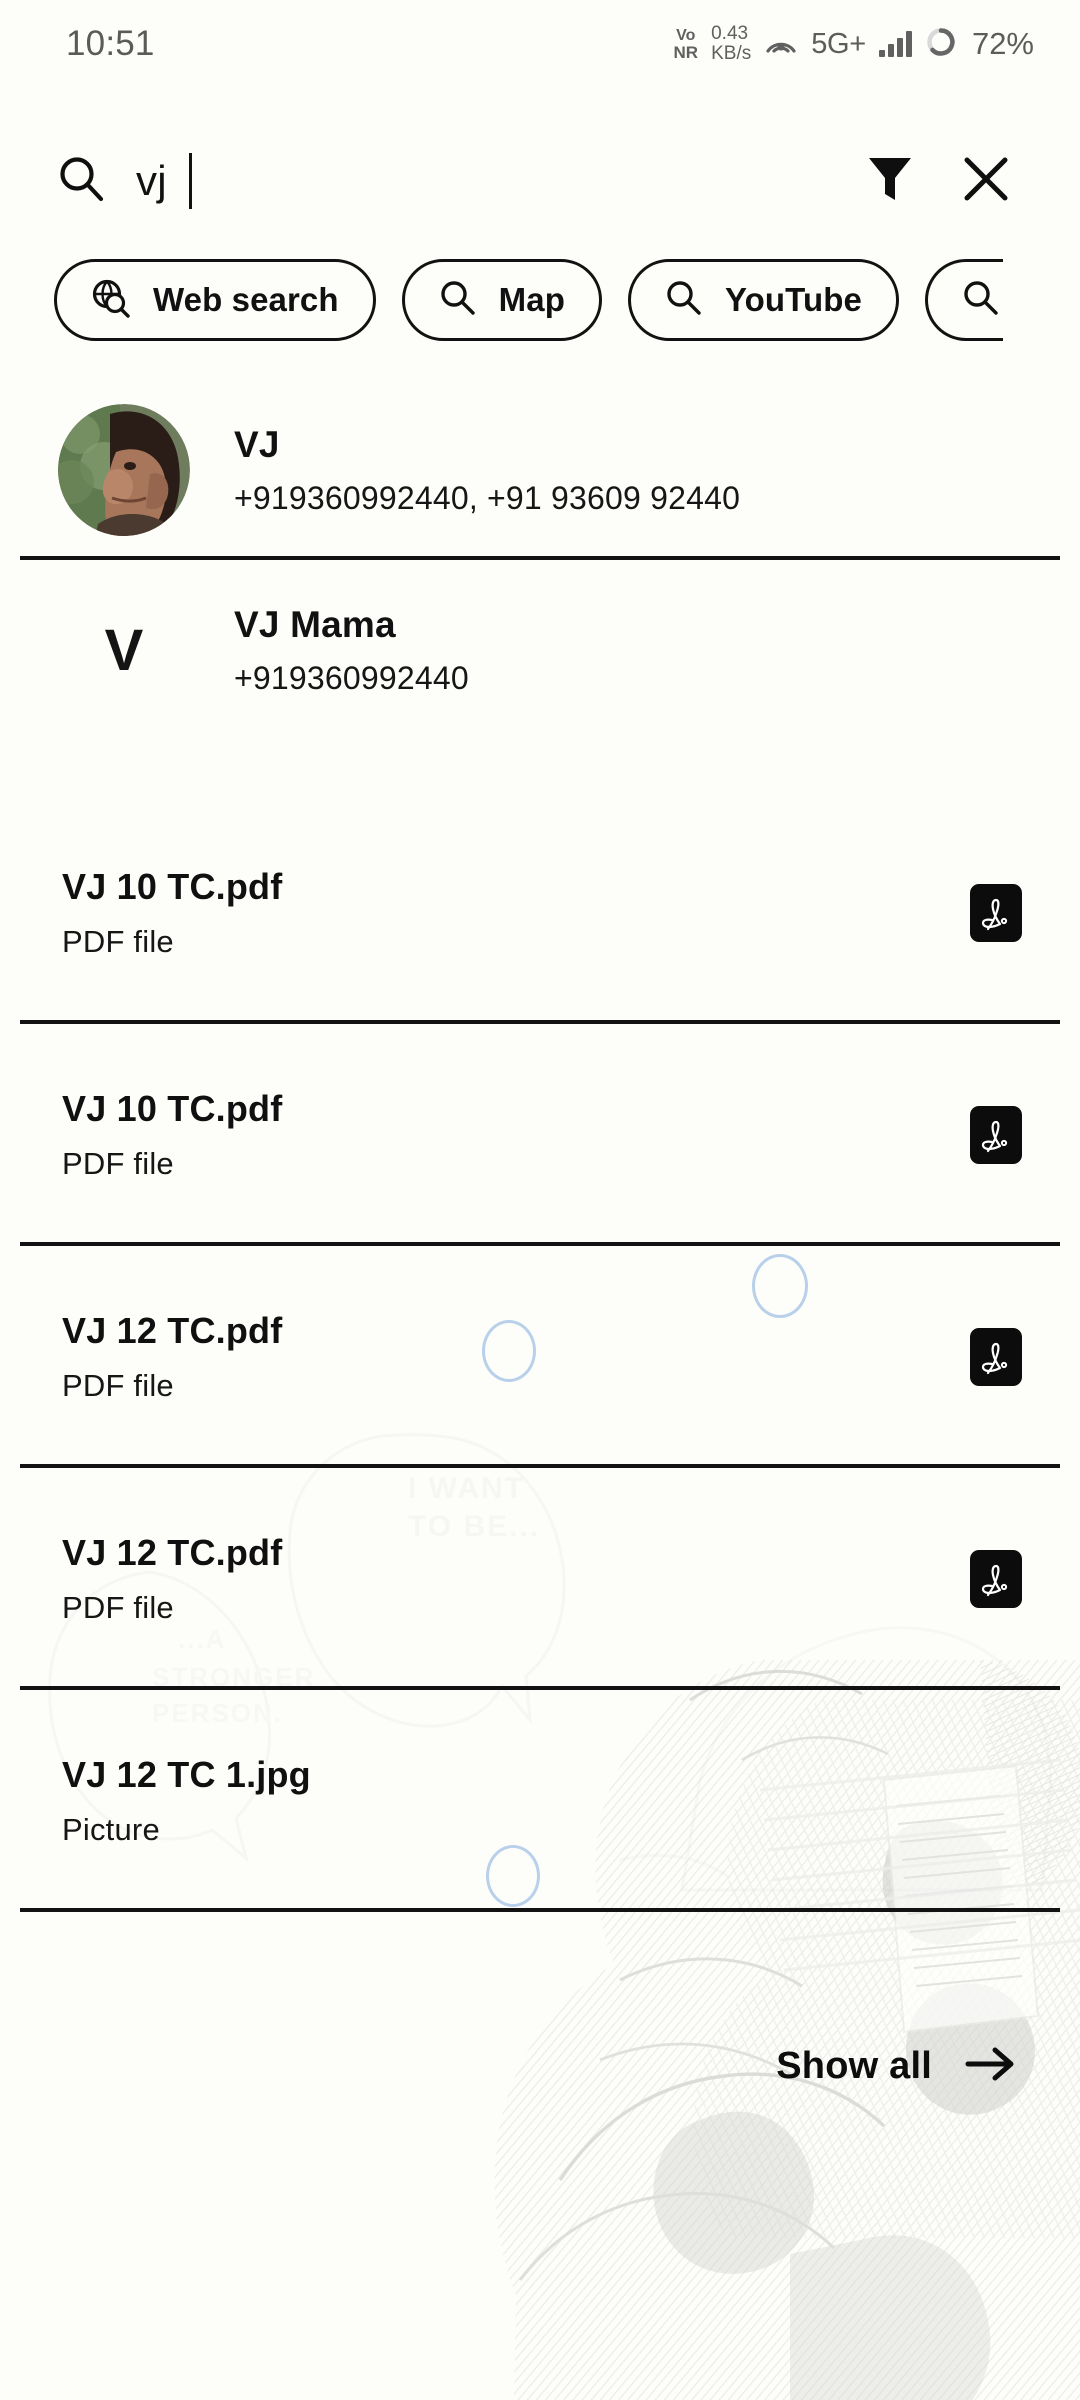 The height and width of the screenshot is (2400, 1080). What do you see at coordinates (540, 44) in the screenshot?
I see `status-bar: 10:51 Vo NR 0.43 KB/s 5G+ 72%` at bounding box center [540, 44].